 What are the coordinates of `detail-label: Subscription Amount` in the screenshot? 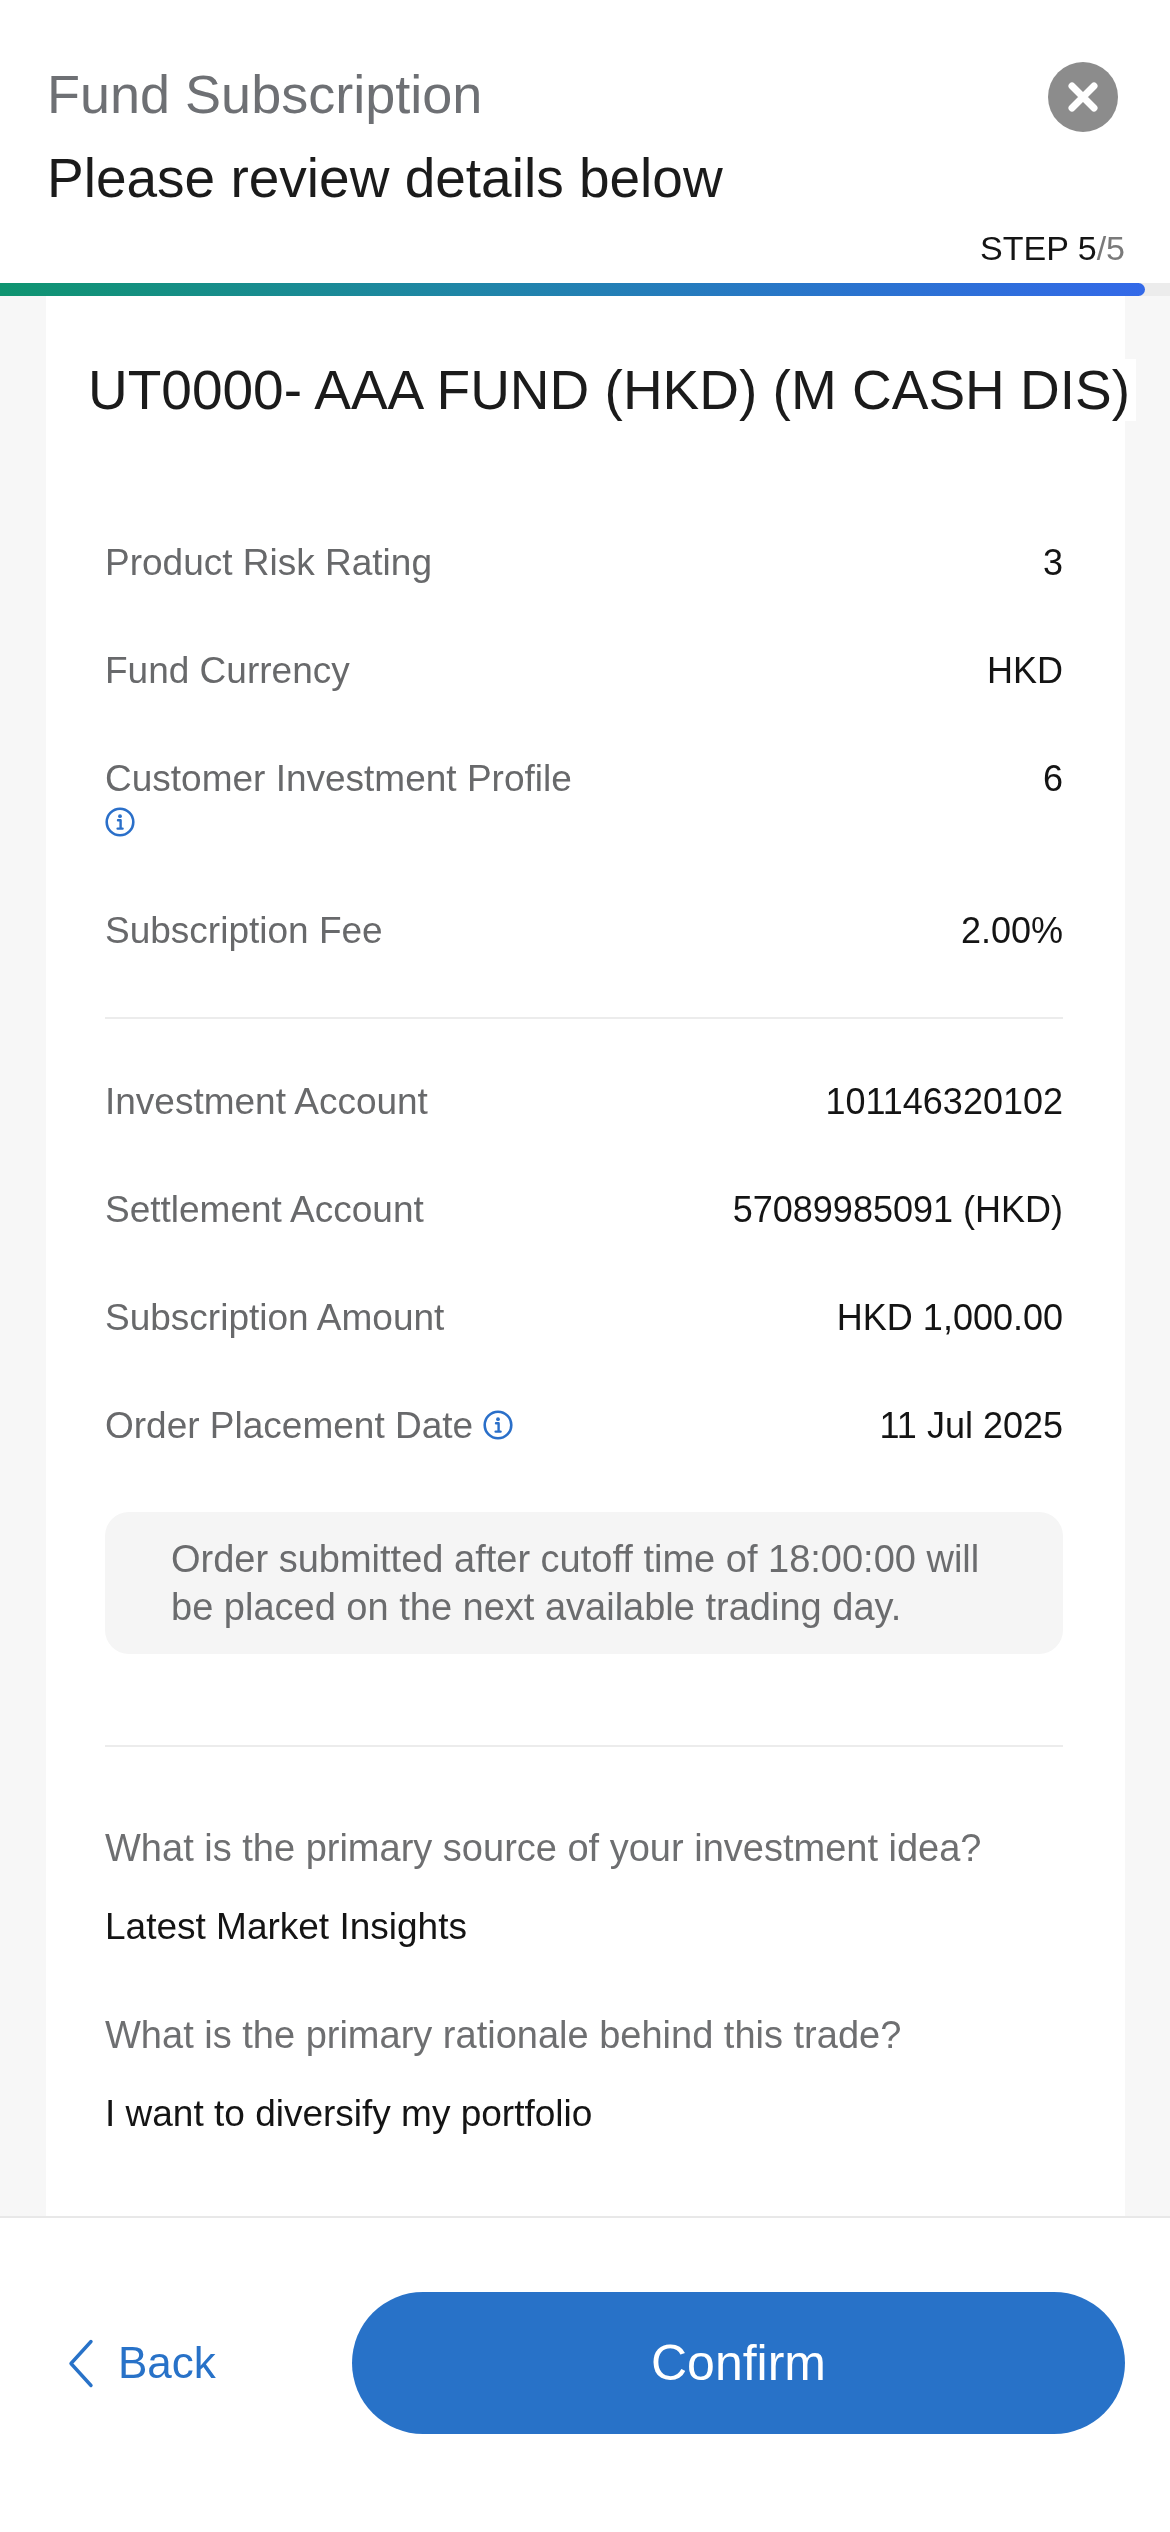 It's located at (275, 1317).